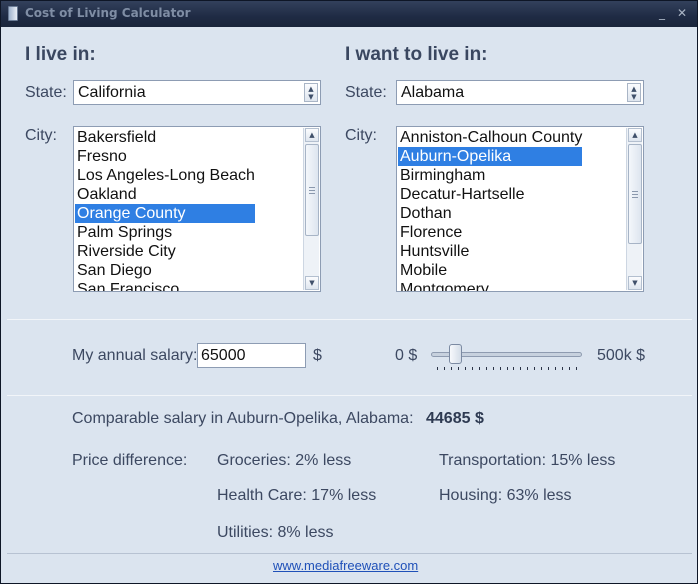 This screenshot has height=584, width=698. Describe the element at coordinates (165, 232) in the screenshot. I see `list-item: Palm Springs` at that location.